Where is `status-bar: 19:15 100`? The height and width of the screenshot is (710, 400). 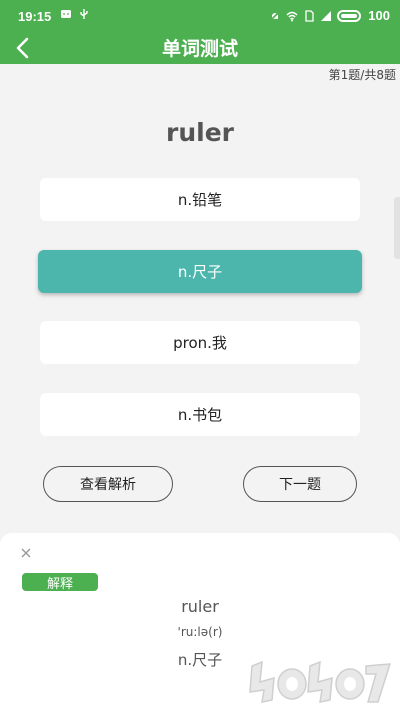 status-bar: 19:15 100 is located at coordinates (200, 16).